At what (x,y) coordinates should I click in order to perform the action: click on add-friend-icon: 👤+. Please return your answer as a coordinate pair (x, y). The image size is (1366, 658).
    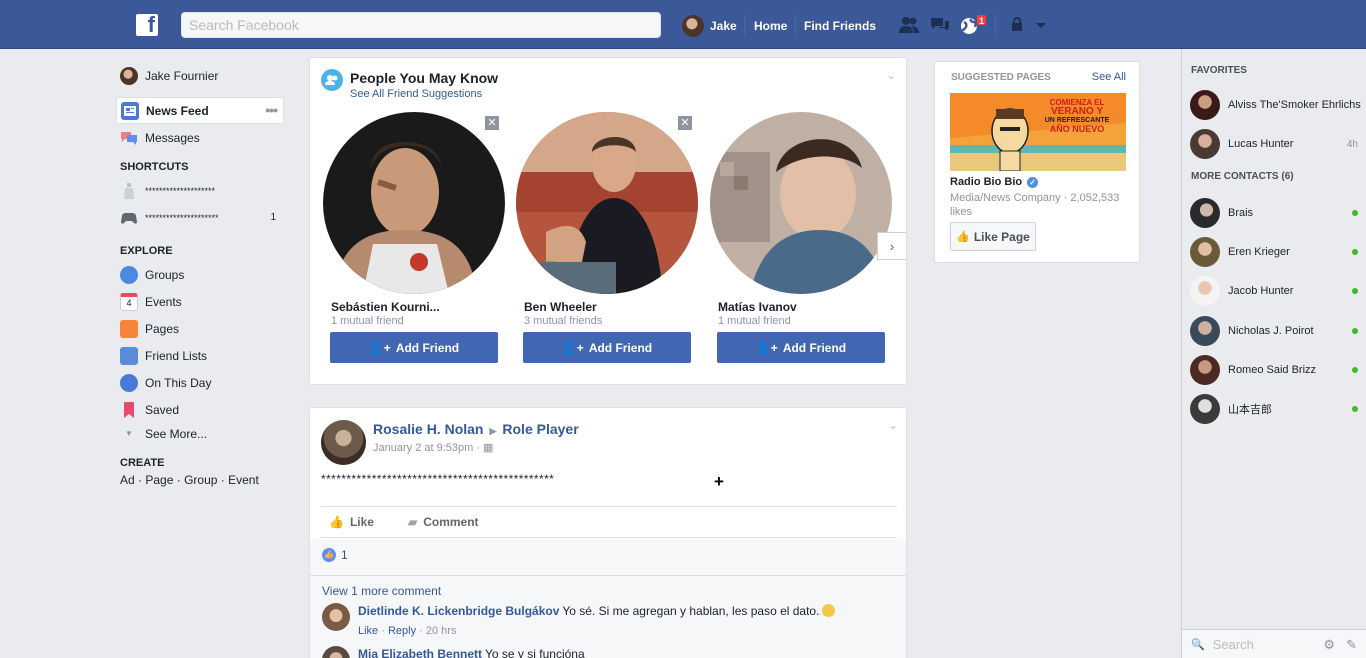
    Looking at the image, I should click on (766, 347).